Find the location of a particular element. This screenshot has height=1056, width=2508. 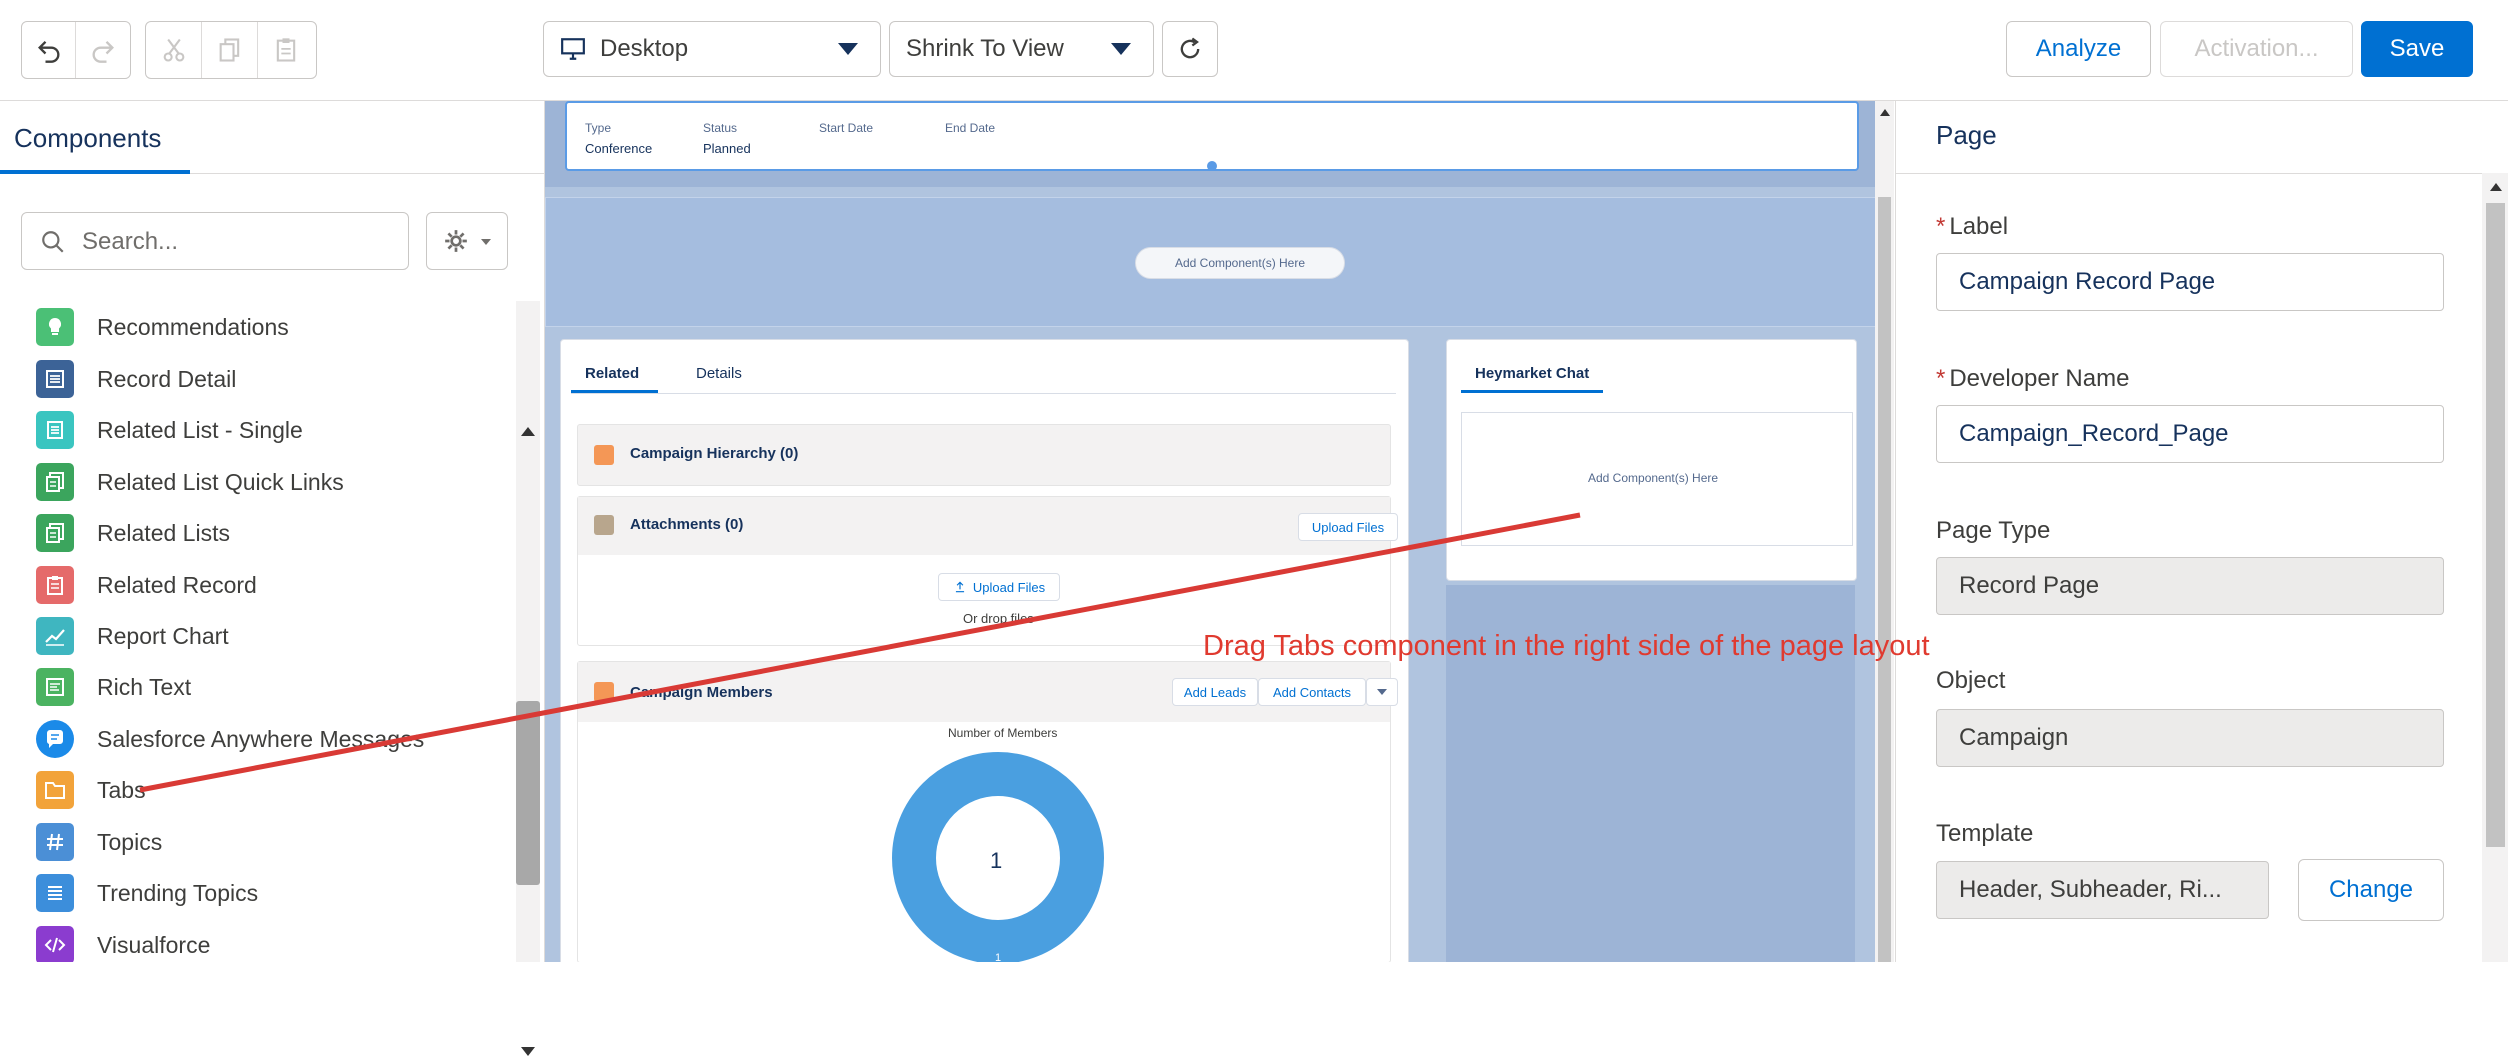

page-type-field: Record Page is located at coordinates (2190, 586).